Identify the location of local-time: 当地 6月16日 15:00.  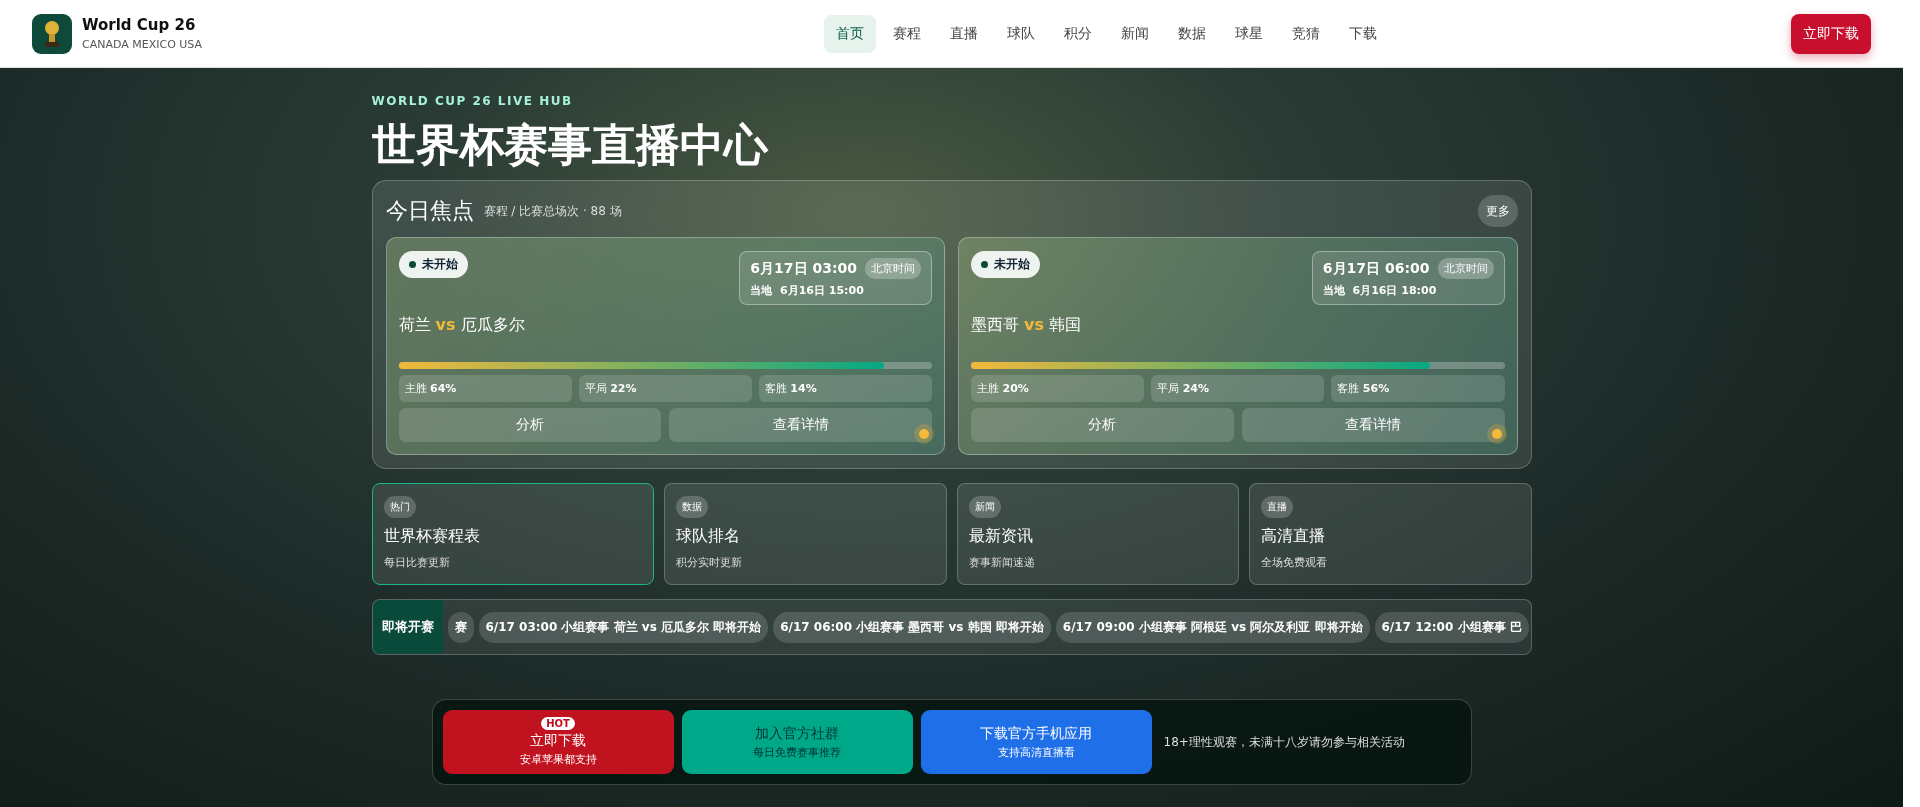
(807, 290).